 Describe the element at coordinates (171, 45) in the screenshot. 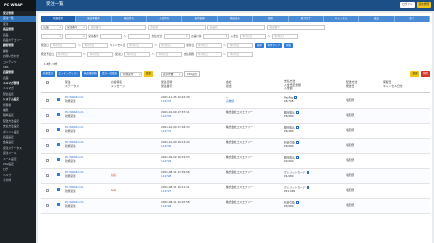

I see `cancel-date-to: 年/月/日` at that location.